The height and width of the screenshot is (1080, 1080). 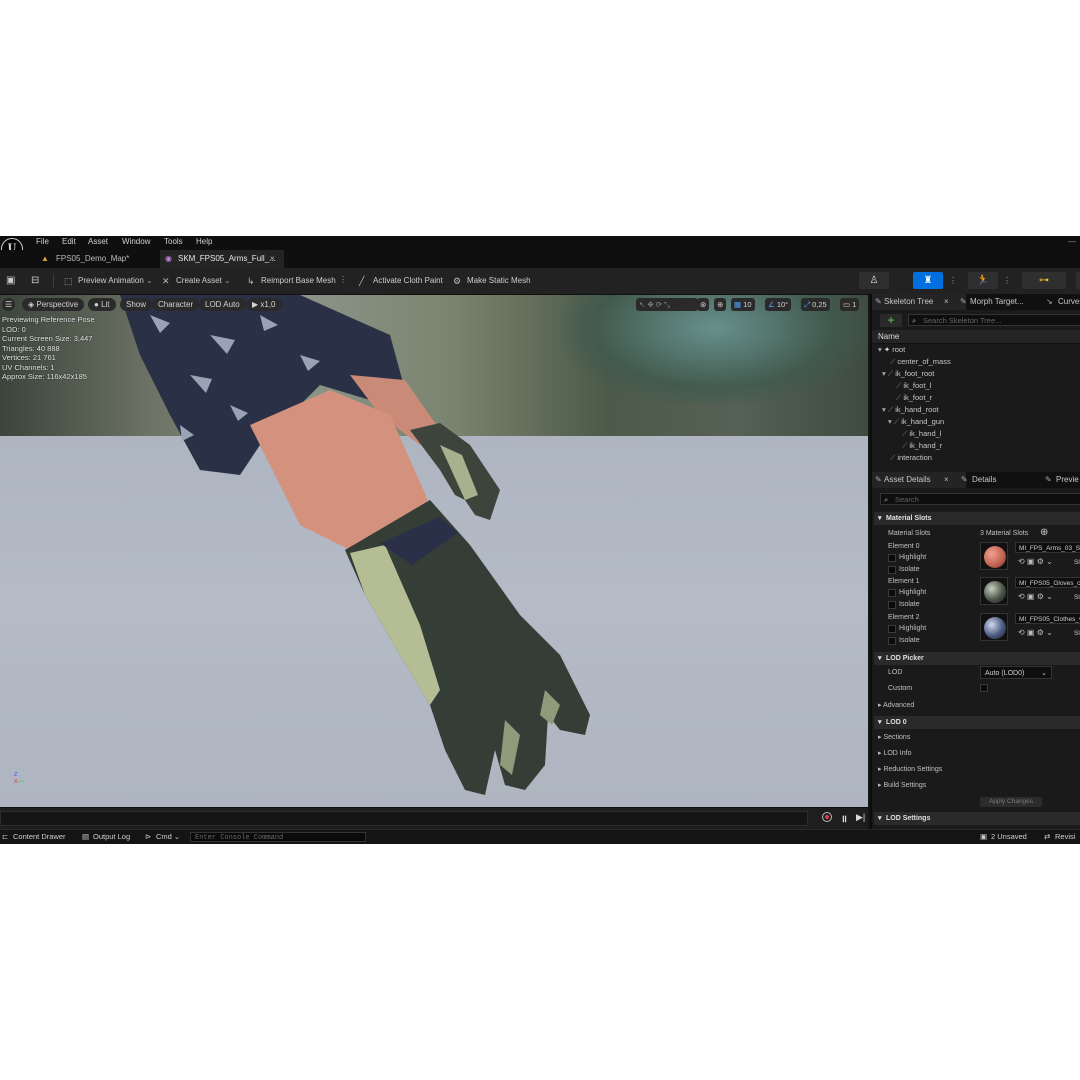 I want to click on bone-row: ⟋ ik_foot_r, so click(x=914, y=398).